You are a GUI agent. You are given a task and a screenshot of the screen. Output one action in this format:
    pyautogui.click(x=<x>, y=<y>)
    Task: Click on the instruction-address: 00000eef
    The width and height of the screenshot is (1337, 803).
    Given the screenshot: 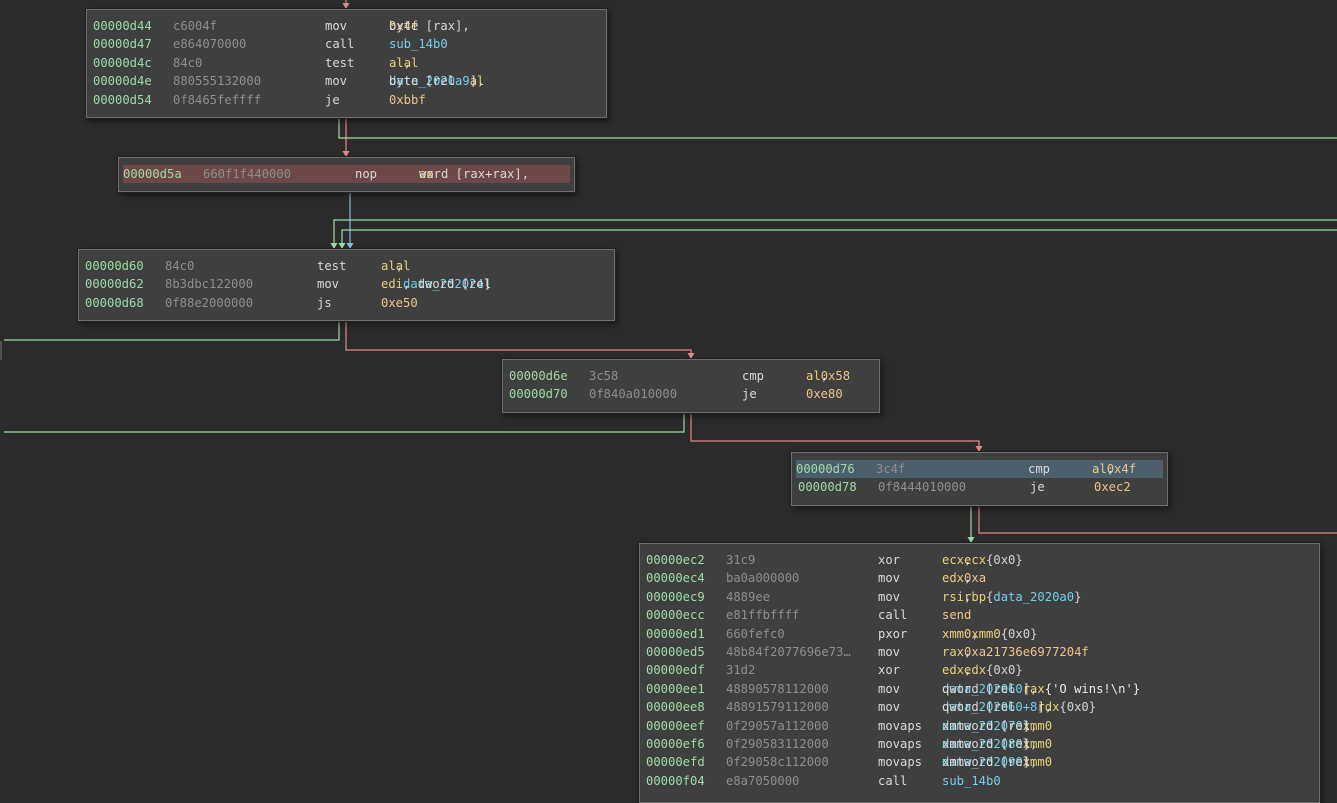 What is the action you would take?
    pyautogui.click(x=675, y=726)
    